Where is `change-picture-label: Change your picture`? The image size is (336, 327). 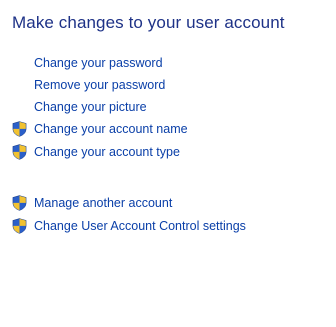
change-picture-label: Change your picture is located at coordinates (90, 107).